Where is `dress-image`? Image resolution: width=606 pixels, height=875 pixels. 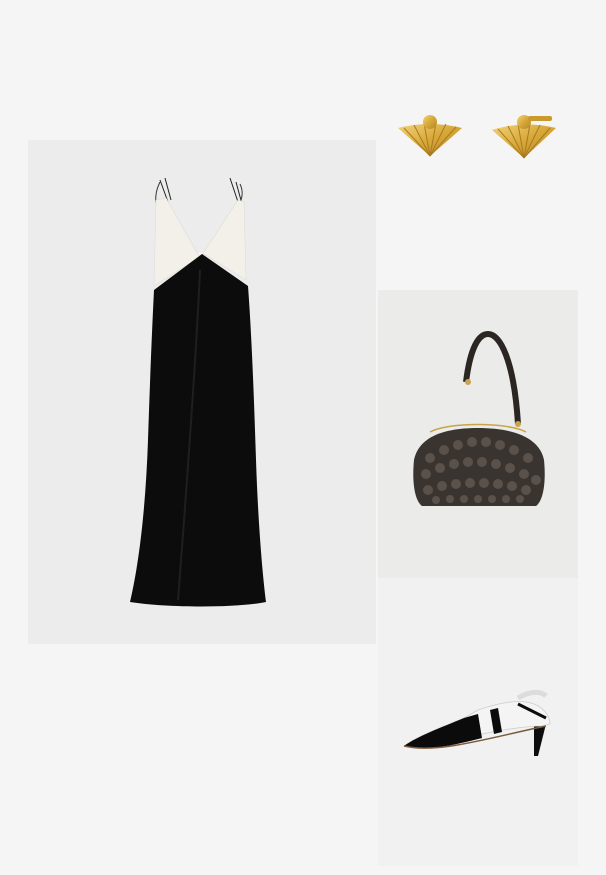 dress-image is located at coordinates (198, 392).